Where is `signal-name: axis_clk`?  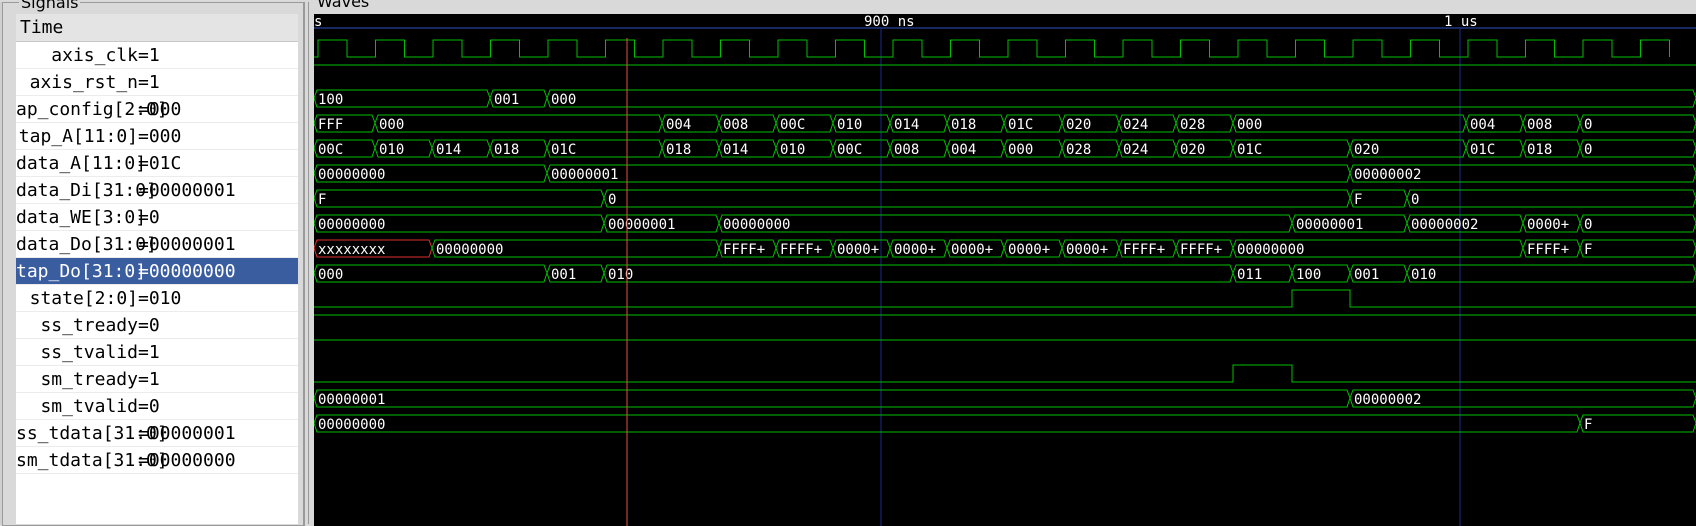 signal-name: axis_clk is located at coordinates (94, 55).